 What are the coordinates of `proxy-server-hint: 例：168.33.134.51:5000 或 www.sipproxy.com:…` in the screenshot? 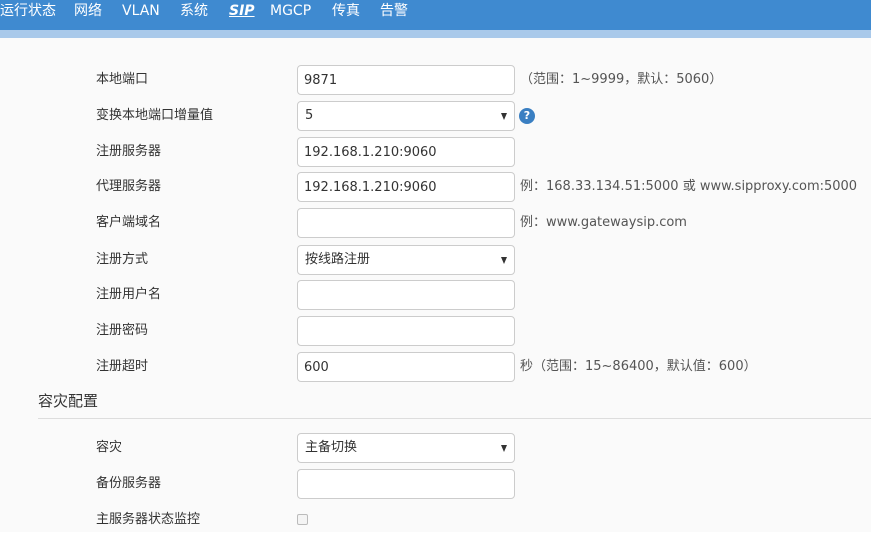 It's located at (689, 186).